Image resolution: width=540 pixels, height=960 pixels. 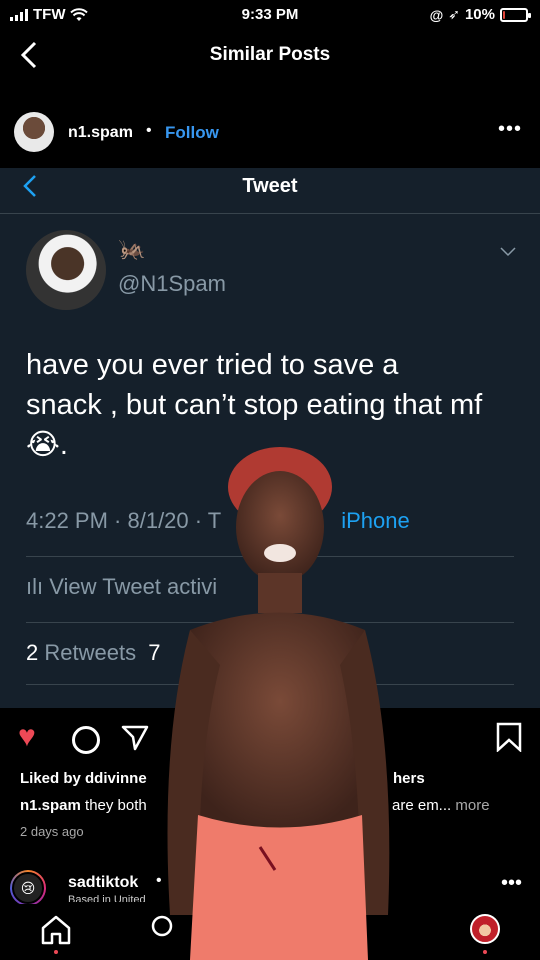 I want to click on battery-fill, so click(x=504, y=14).